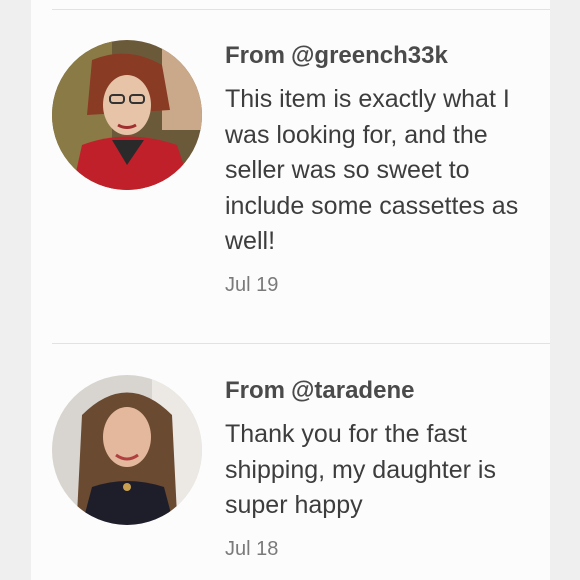  I want to click on author-handle-link: @greench33k, so click(369, 55).